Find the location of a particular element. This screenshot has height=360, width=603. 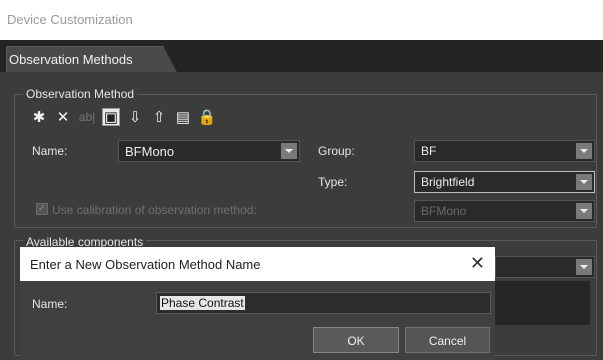

close-icon: ✕ is located at coordinates (477, 263).